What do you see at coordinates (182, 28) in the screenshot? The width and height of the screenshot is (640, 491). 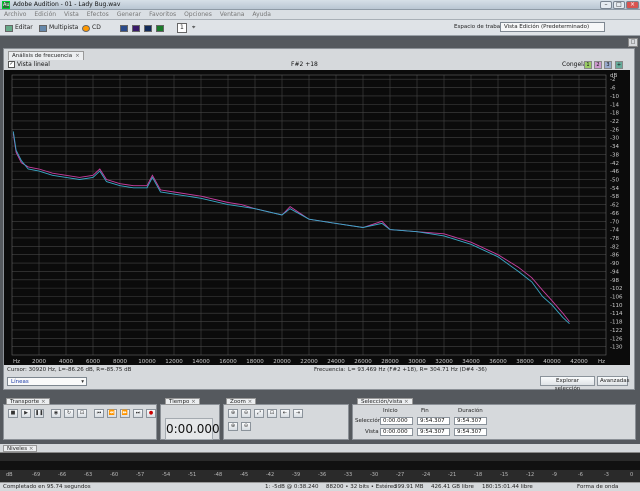 I see `zoom-level-button: 1` at bounding box center [182, 28].